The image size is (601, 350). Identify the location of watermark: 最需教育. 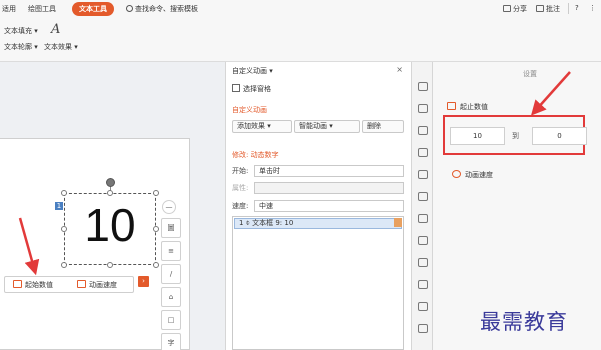
(524, 322).